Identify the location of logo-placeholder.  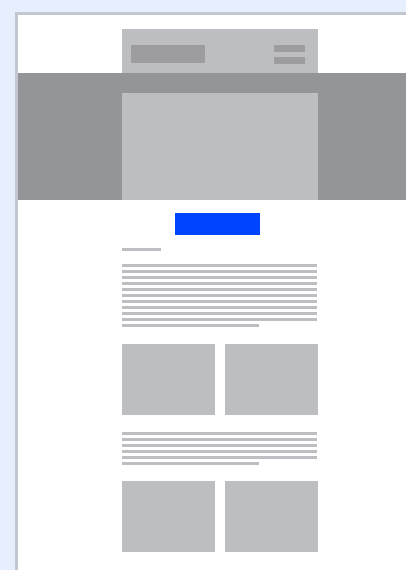
(168, 54).